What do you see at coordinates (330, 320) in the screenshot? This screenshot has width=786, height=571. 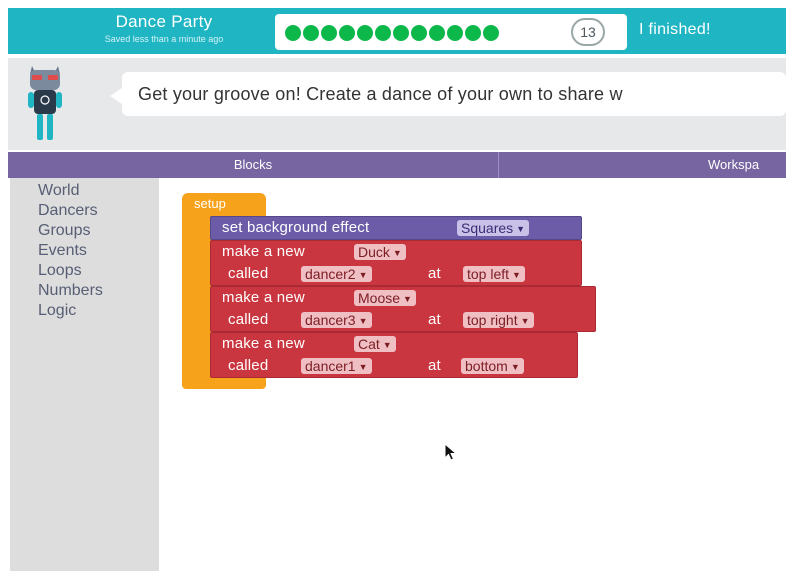 I see `dancer-name-value: dancer3` at bounding box center [330, 320].